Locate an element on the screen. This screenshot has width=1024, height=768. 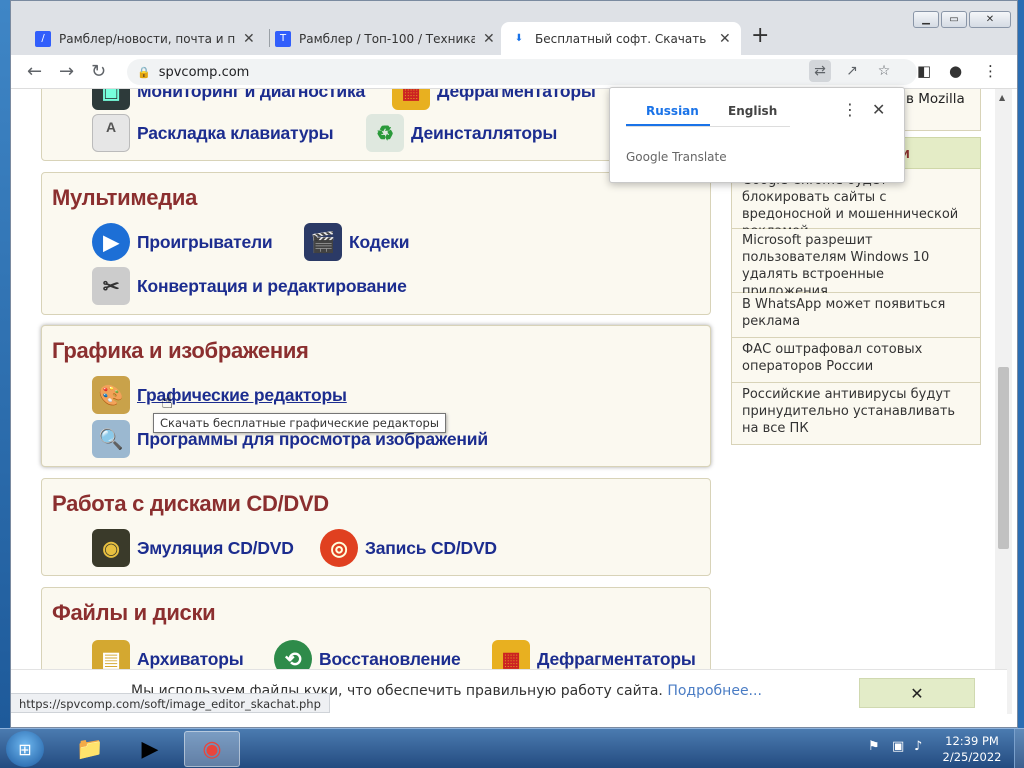
window-controls: ▁ ▭ ✕ is located at coordinates (962, 19).